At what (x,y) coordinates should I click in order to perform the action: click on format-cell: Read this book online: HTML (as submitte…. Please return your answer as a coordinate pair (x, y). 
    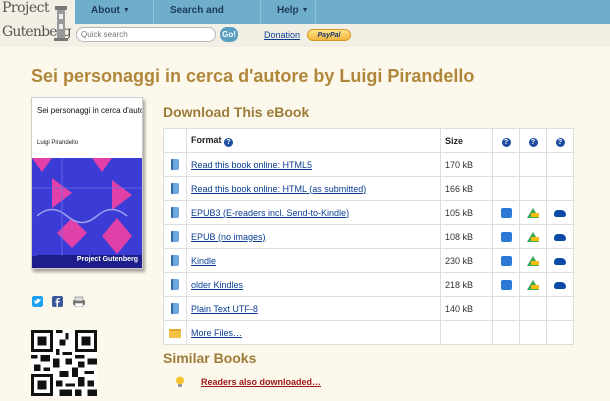
    Looking at the image, I should click on (313, 188).